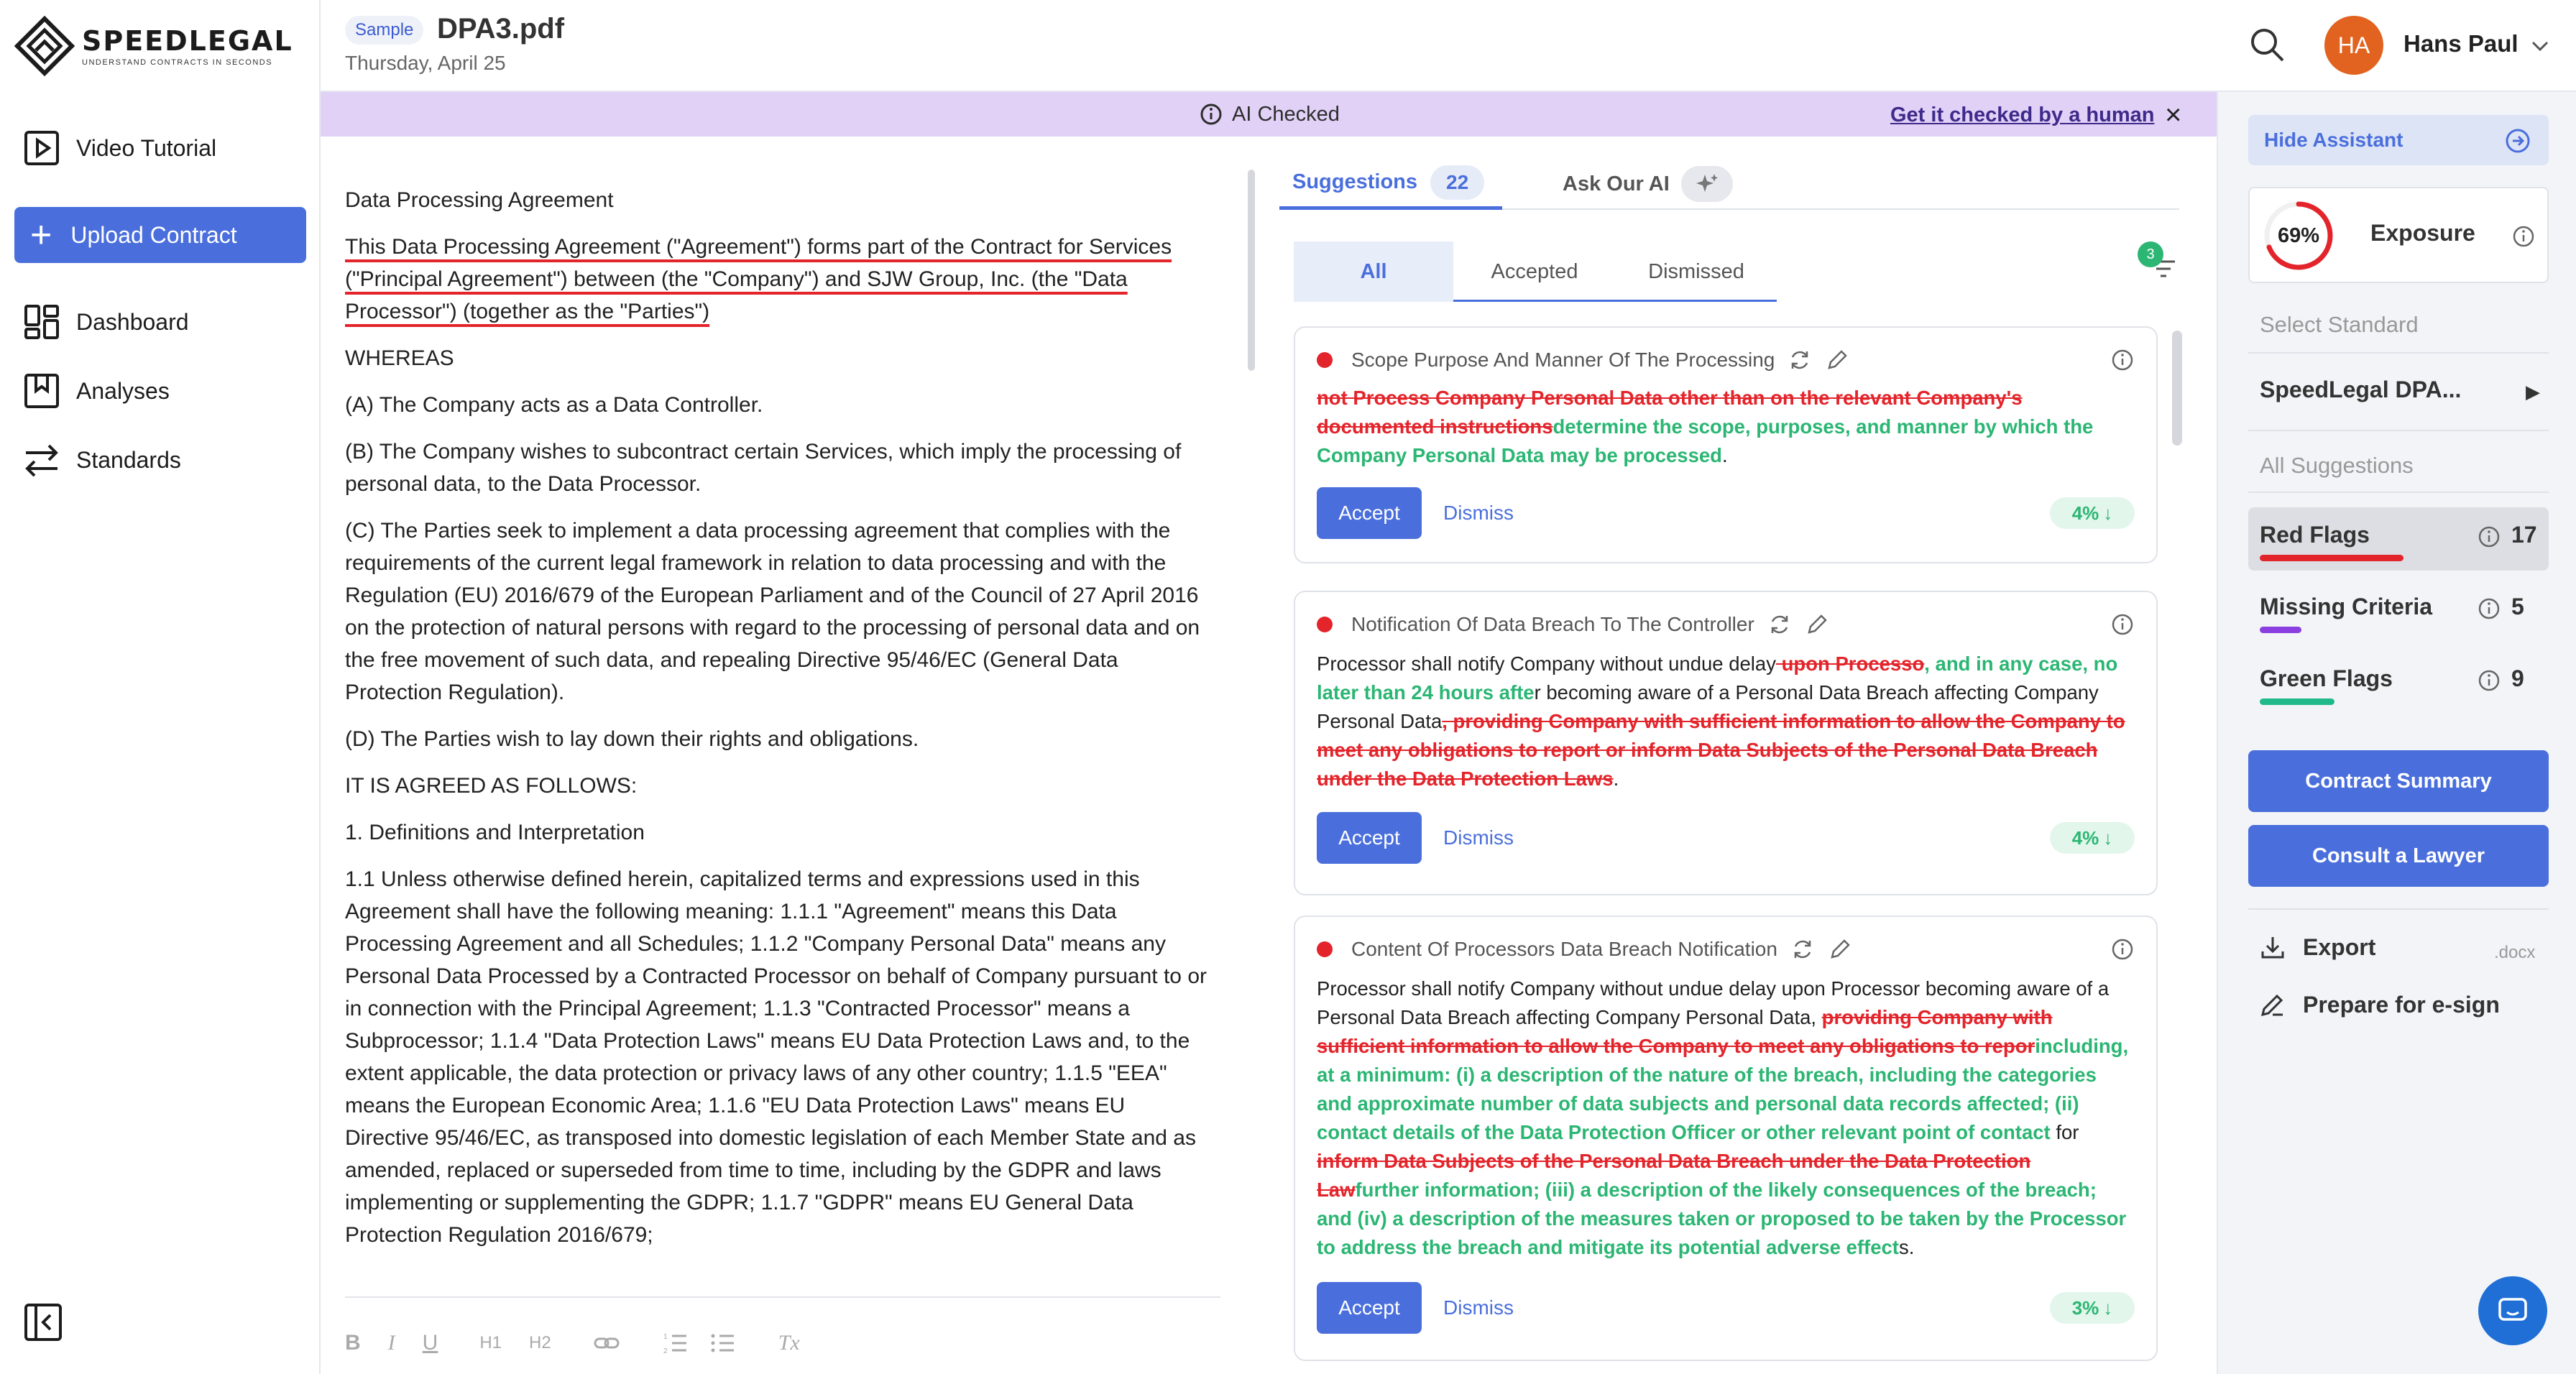 This screenshot has height=1374, width=2576. What do you see at coordinates (2512, 1310) in the screenshot?
I see `chat-support-button` at bounding box center [2512, 1310].